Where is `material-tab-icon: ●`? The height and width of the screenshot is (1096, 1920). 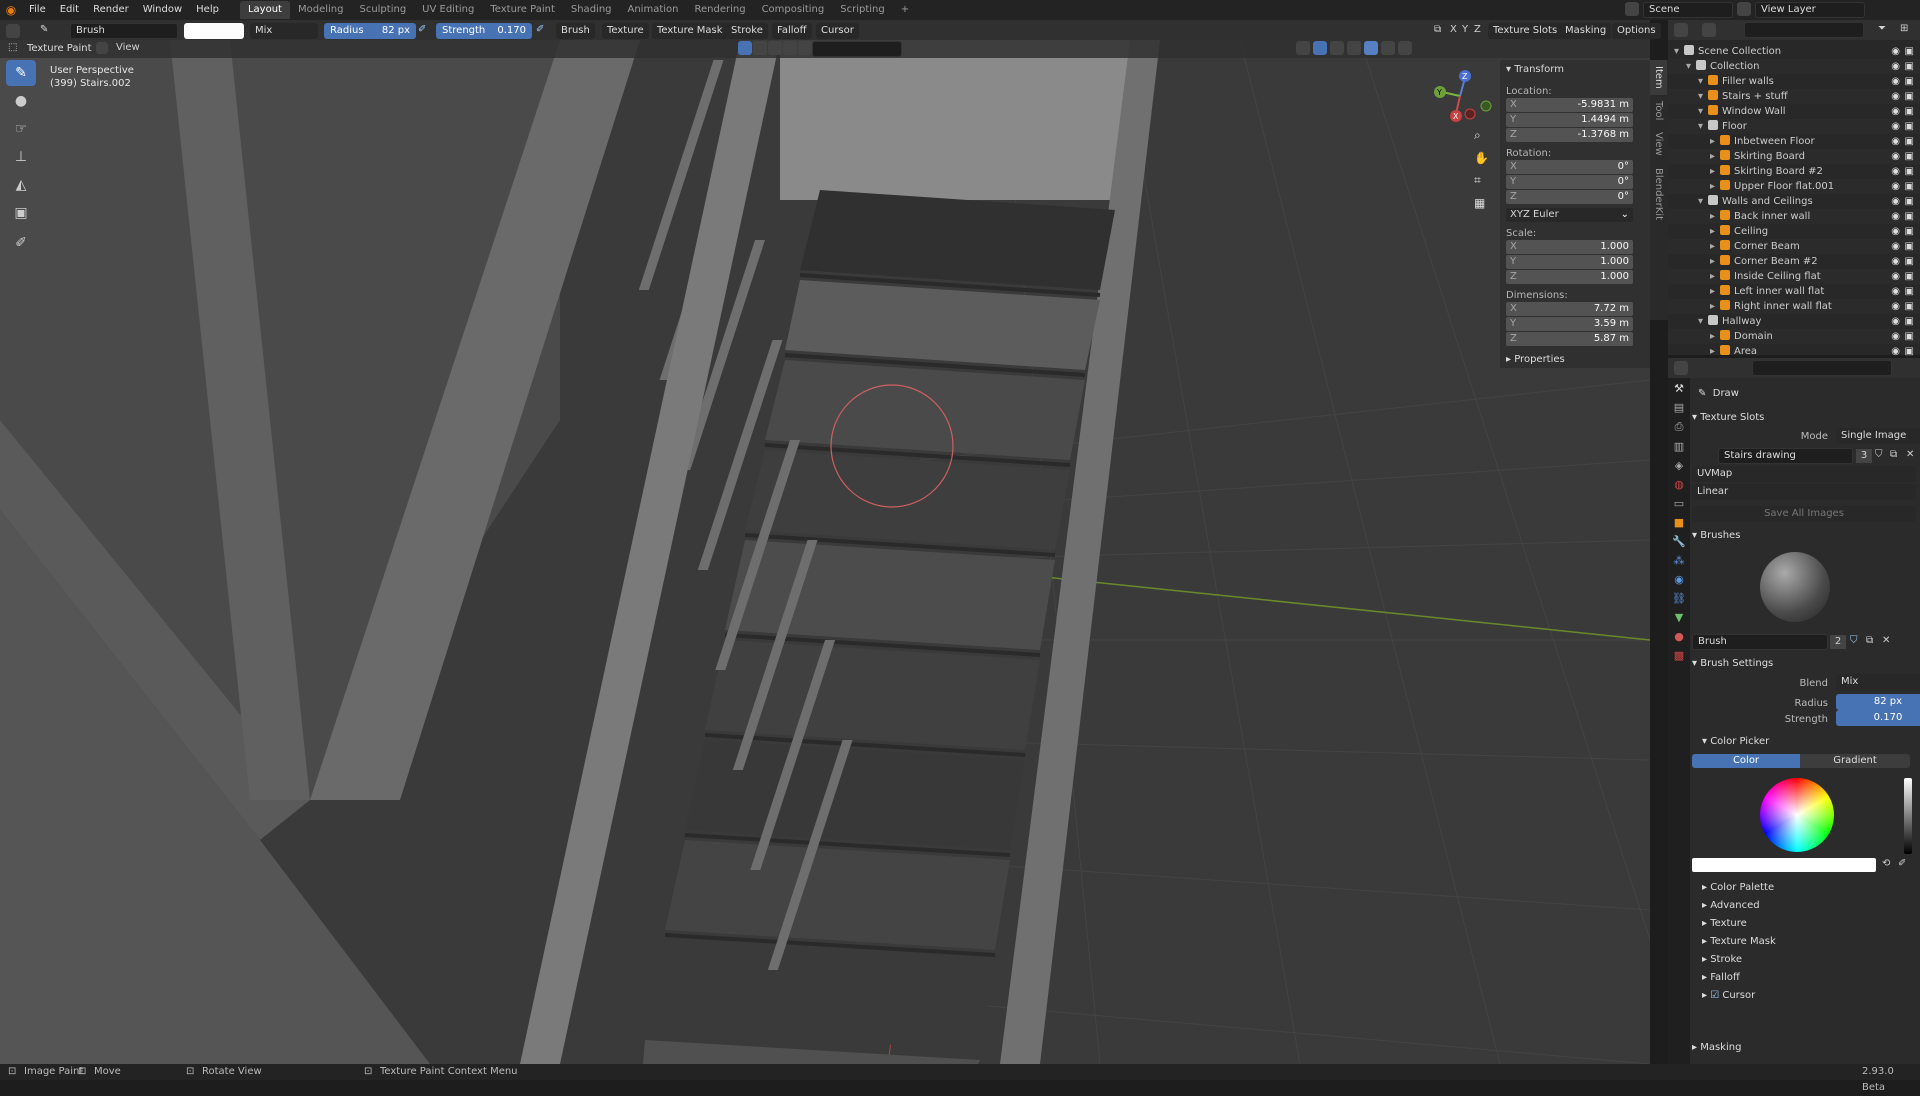 material-tab-icon: ● is located at coordinates (1679, 636).